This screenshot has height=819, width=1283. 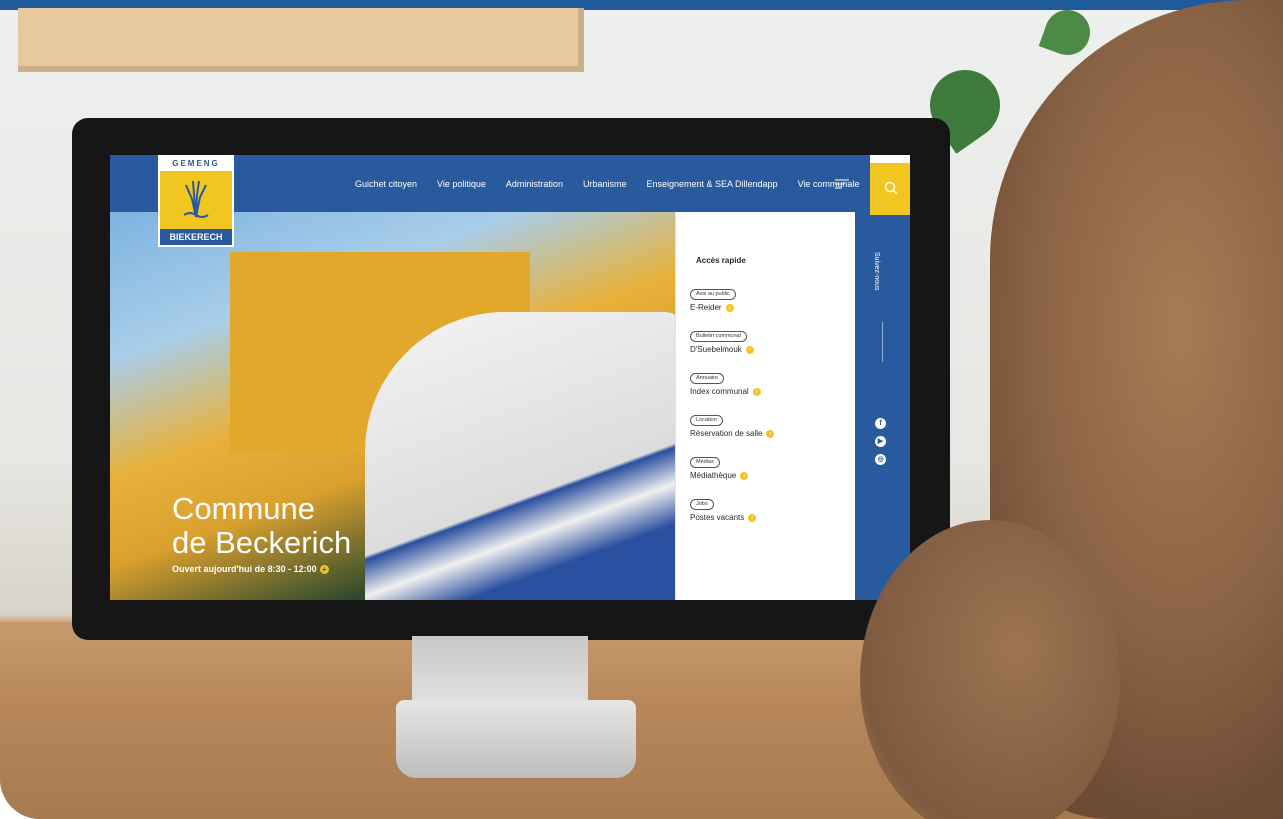 What do you see at coordinates (500, 672) in the screenshot?
I see `monitor-stand` at bounding box center [500, 672].